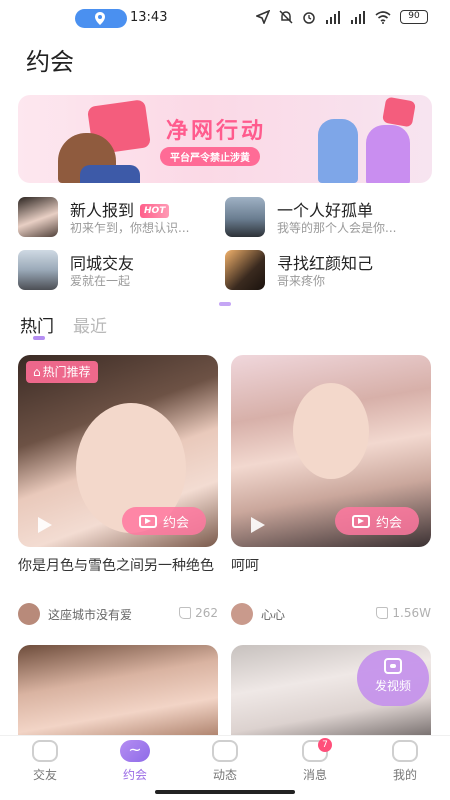 This screenshot has height=800, width=450. I want to click on status-icons: 90, so click(342, 17).